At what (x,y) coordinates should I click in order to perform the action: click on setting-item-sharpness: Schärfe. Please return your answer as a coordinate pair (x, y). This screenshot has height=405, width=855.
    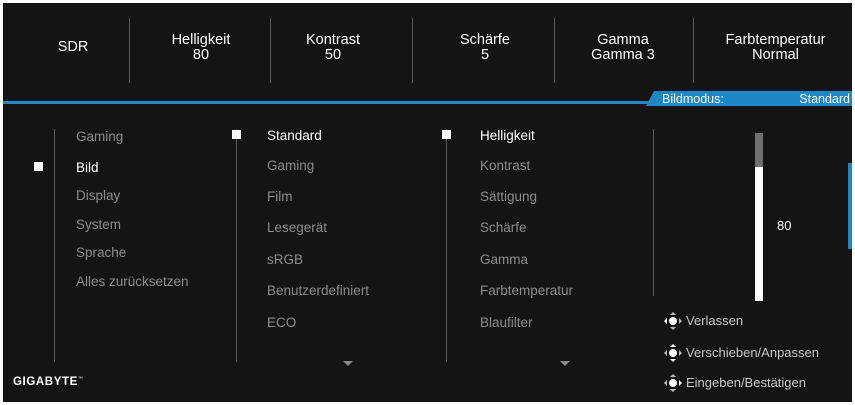
    Looking at the image, I should click on (503, 227).